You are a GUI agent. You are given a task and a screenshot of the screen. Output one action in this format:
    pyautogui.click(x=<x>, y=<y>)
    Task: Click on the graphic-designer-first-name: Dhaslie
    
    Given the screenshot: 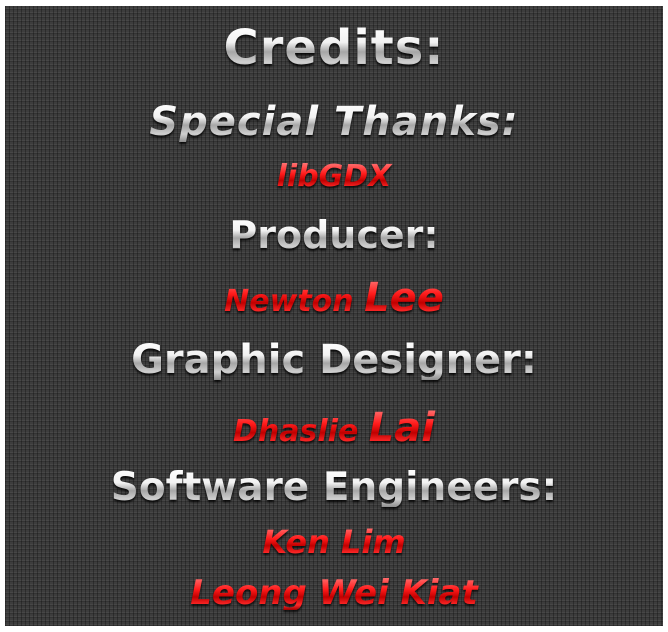 What is the action you would take?
    pyautogui.click(x=296, y=431)
    